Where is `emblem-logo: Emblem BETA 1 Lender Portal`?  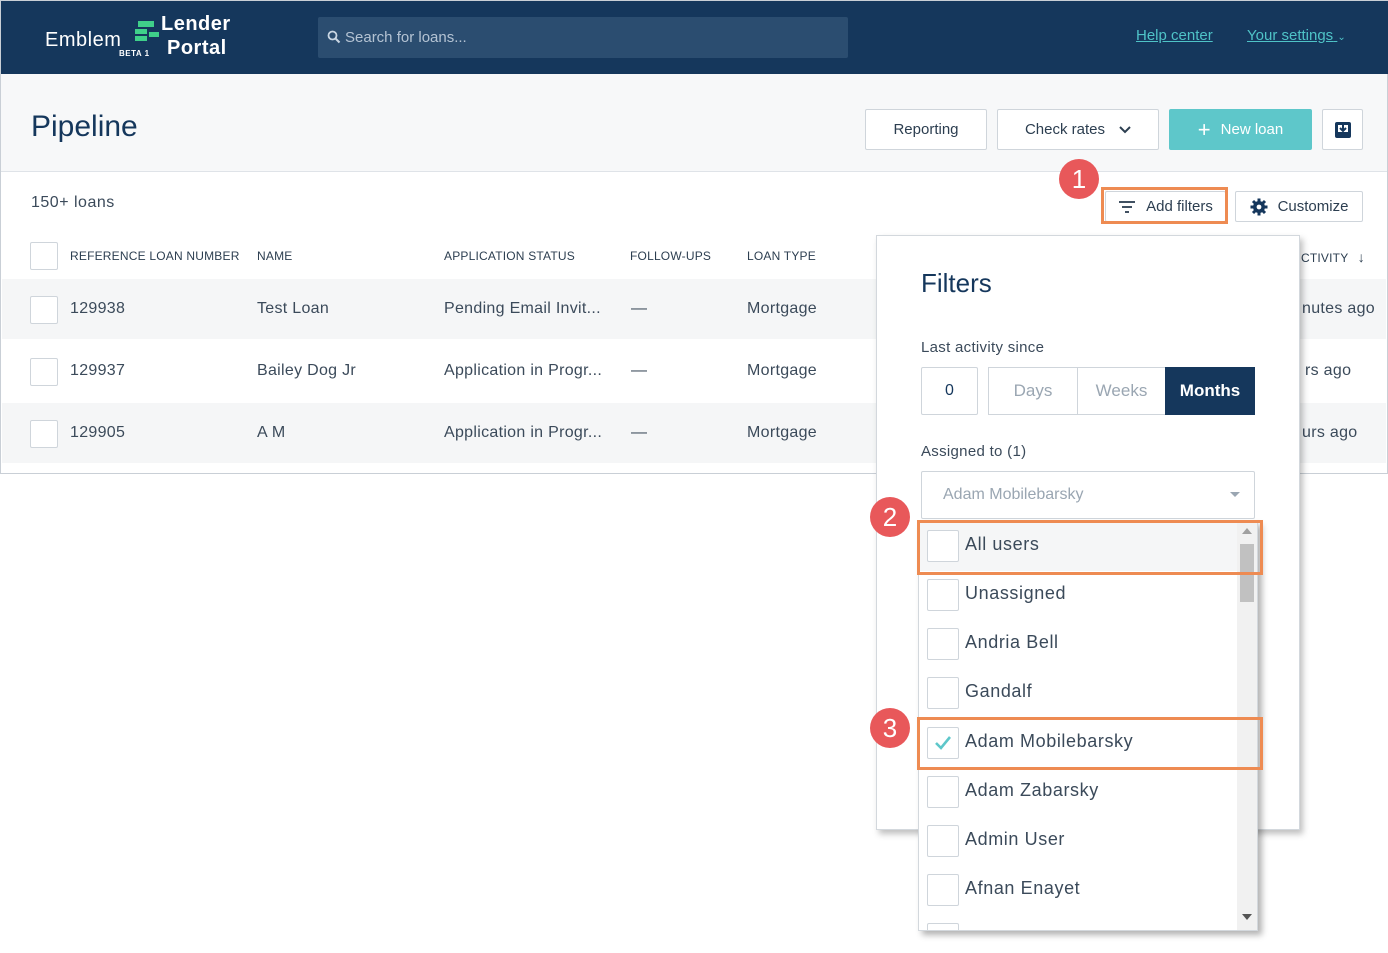
emblem-logo: Emblem BETA 1 Lender Portal is located at coordinates (145, 38).